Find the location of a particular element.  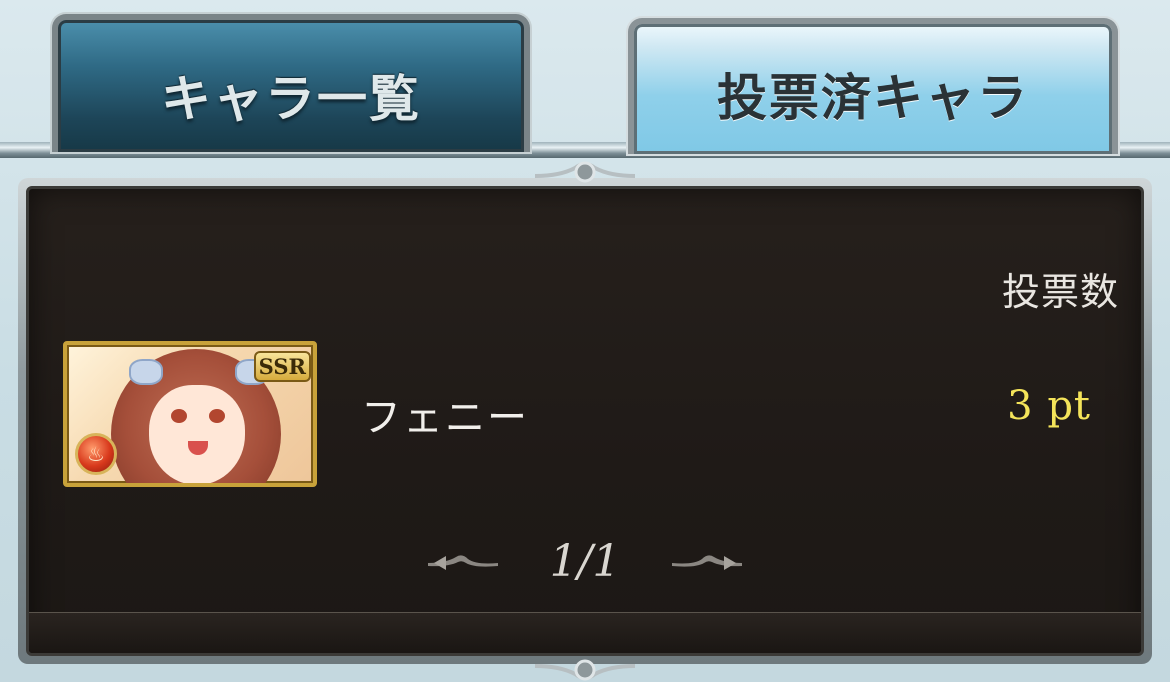

page-indicator: 1/1 is located at coordinates (585, 561).